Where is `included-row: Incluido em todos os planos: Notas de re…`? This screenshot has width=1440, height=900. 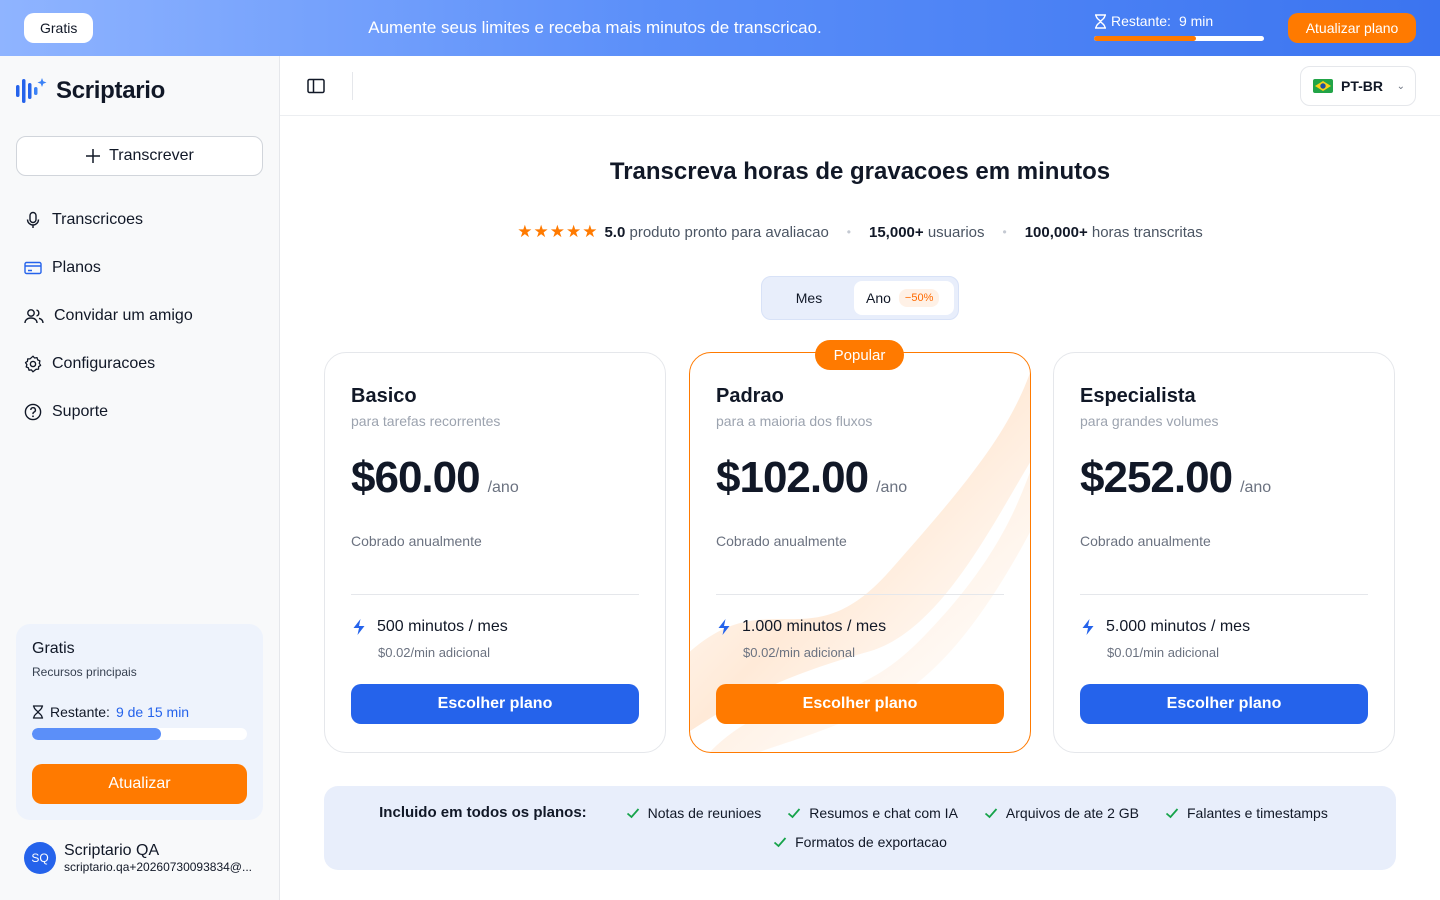
included-row: Incluido em todos os planos: Notas de re… is located at coordinates (860, 812).